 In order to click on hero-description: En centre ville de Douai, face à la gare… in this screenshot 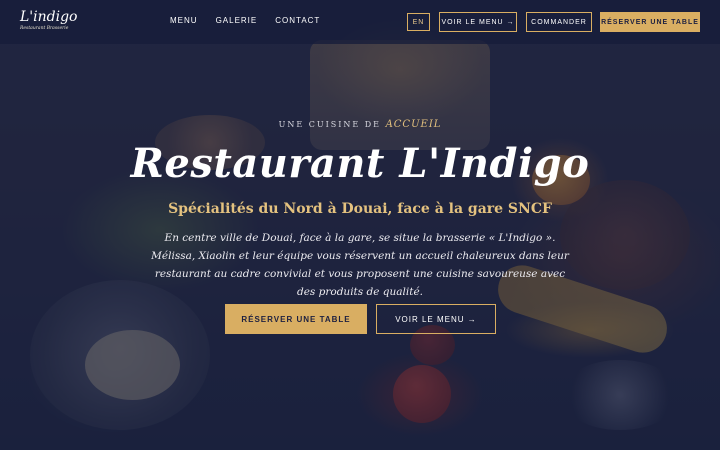, I will do `click(360, 265)`.